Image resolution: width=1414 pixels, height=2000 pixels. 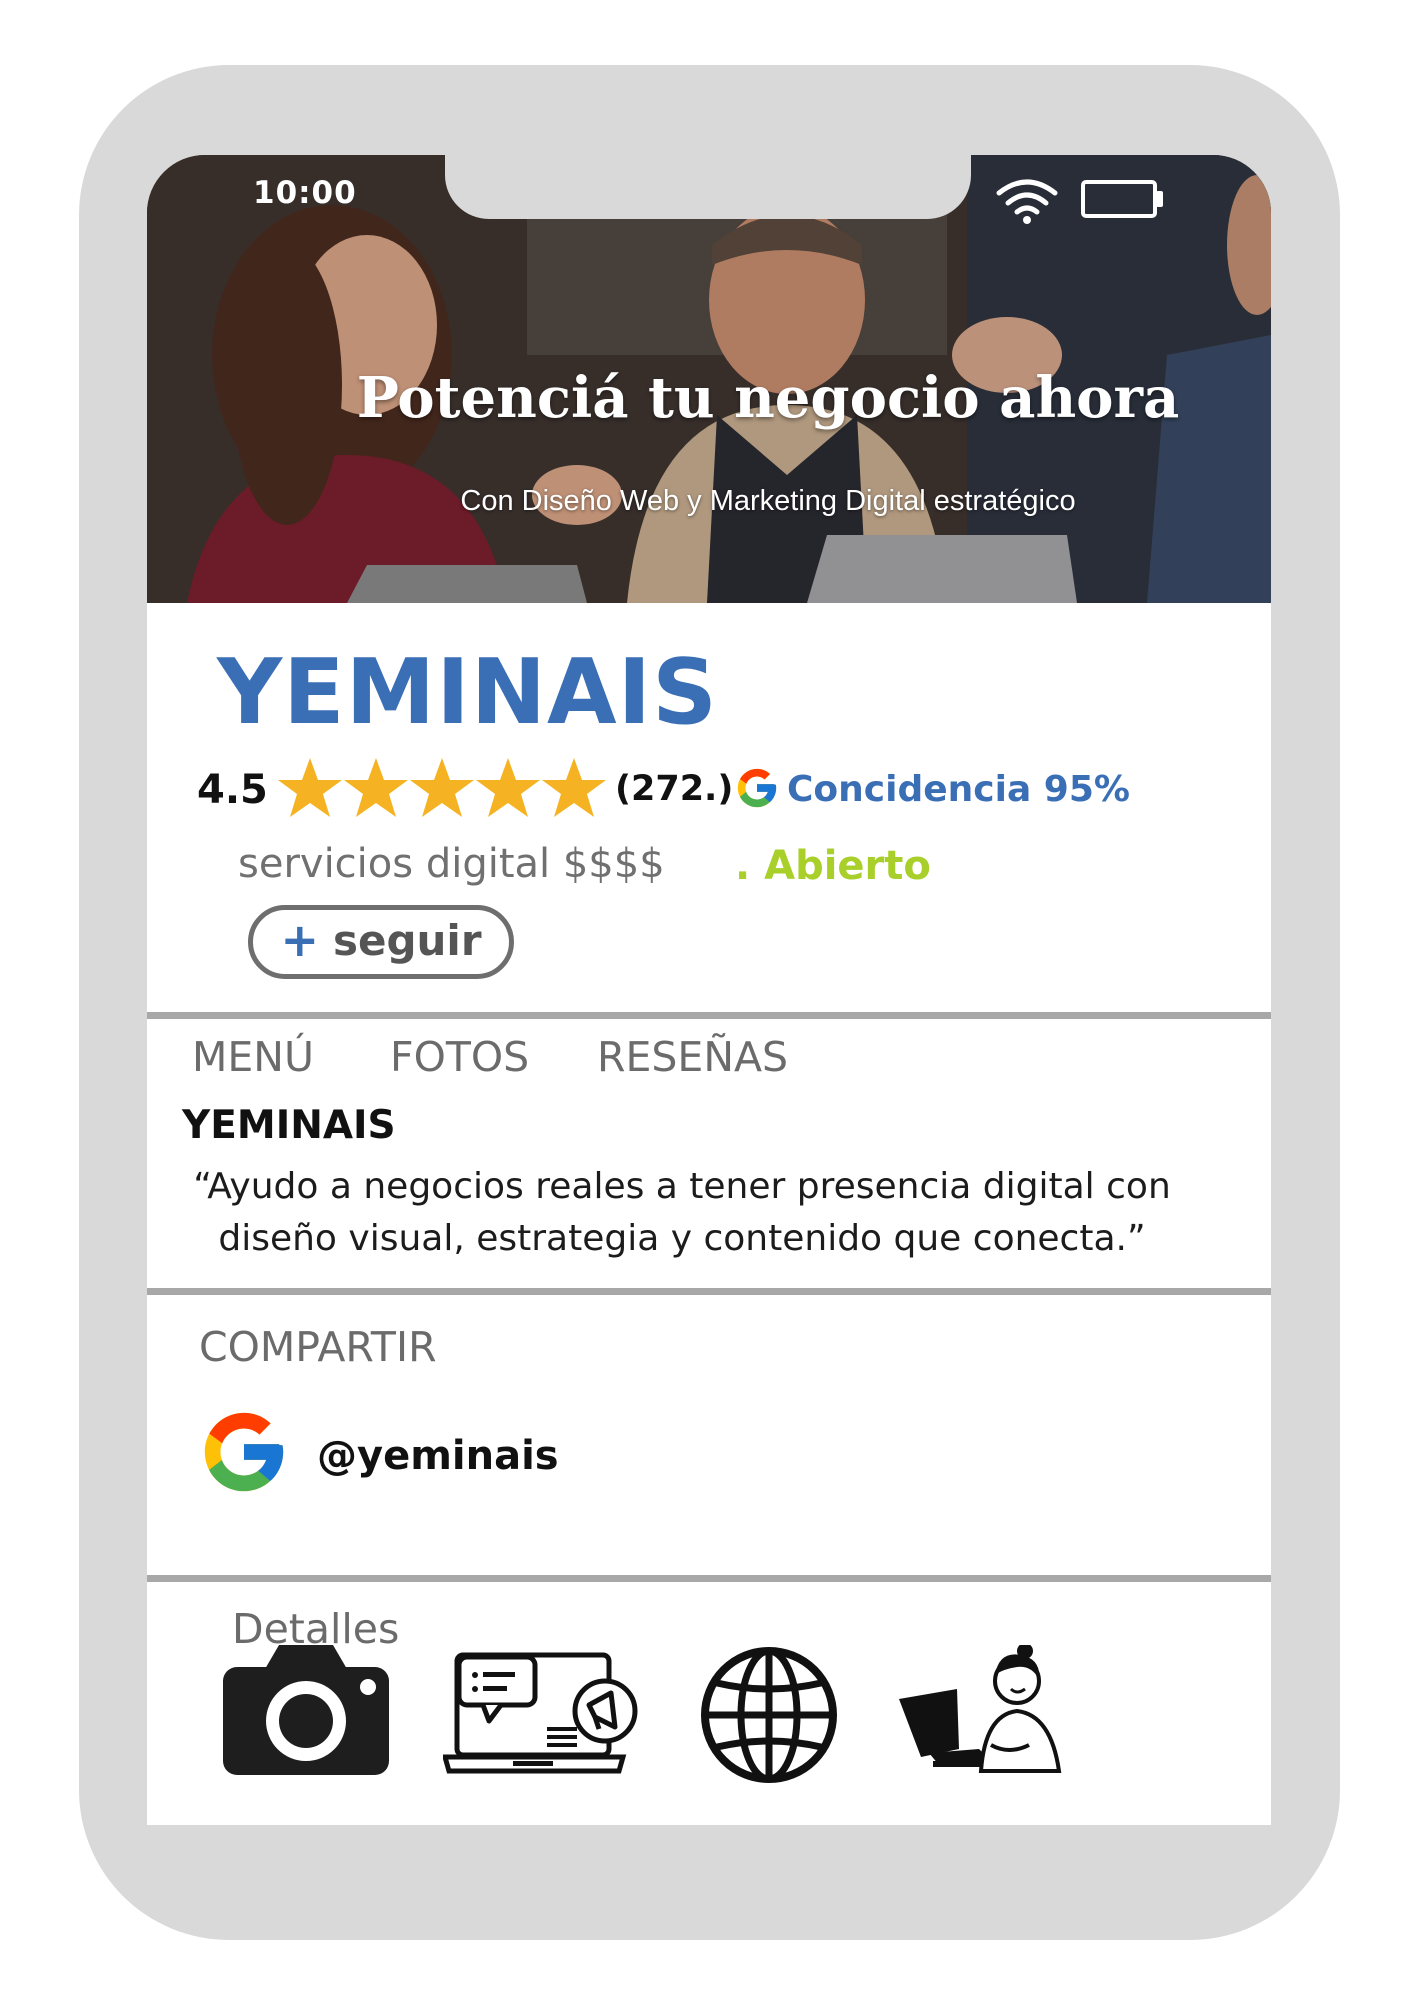 I want to click on battery-icon, so click(x=1122, y=199).